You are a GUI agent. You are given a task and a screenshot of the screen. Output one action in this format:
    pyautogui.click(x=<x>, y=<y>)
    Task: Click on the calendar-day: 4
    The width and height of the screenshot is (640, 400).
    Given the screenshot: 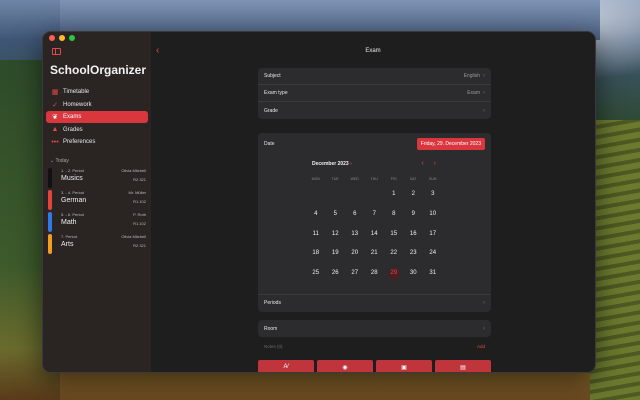 What is the action you would take?
    pyautogui.click(x=316, y=215)
    